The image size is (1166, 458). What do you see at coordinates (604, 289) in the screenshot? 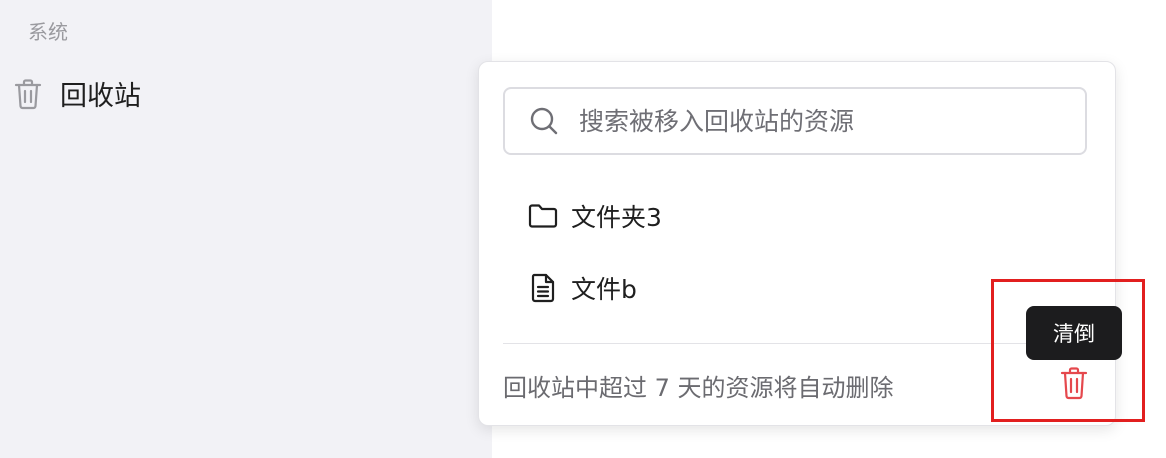
I see `list-item-label: 文件b` at bounding box center [604, 289].